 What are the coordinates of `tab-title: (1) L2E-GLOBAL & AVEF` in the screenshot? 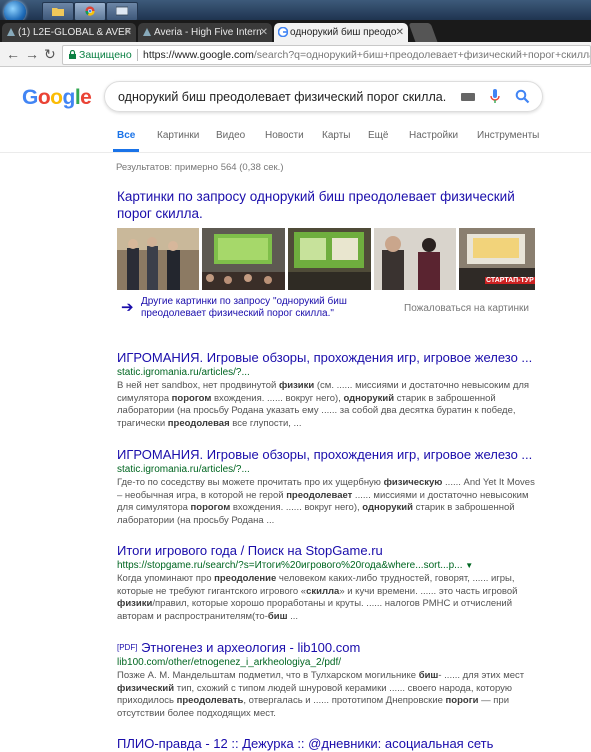 It's located at (74, 32).